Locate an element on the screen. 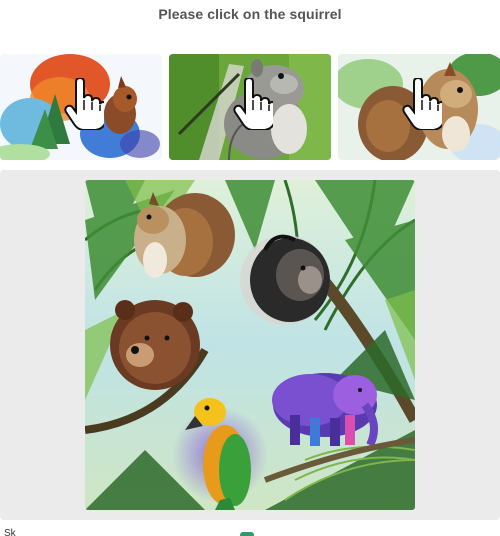 The height and width of the screenshot is (536, 500). footer-text: Sk is located at coordinates (10, 532).